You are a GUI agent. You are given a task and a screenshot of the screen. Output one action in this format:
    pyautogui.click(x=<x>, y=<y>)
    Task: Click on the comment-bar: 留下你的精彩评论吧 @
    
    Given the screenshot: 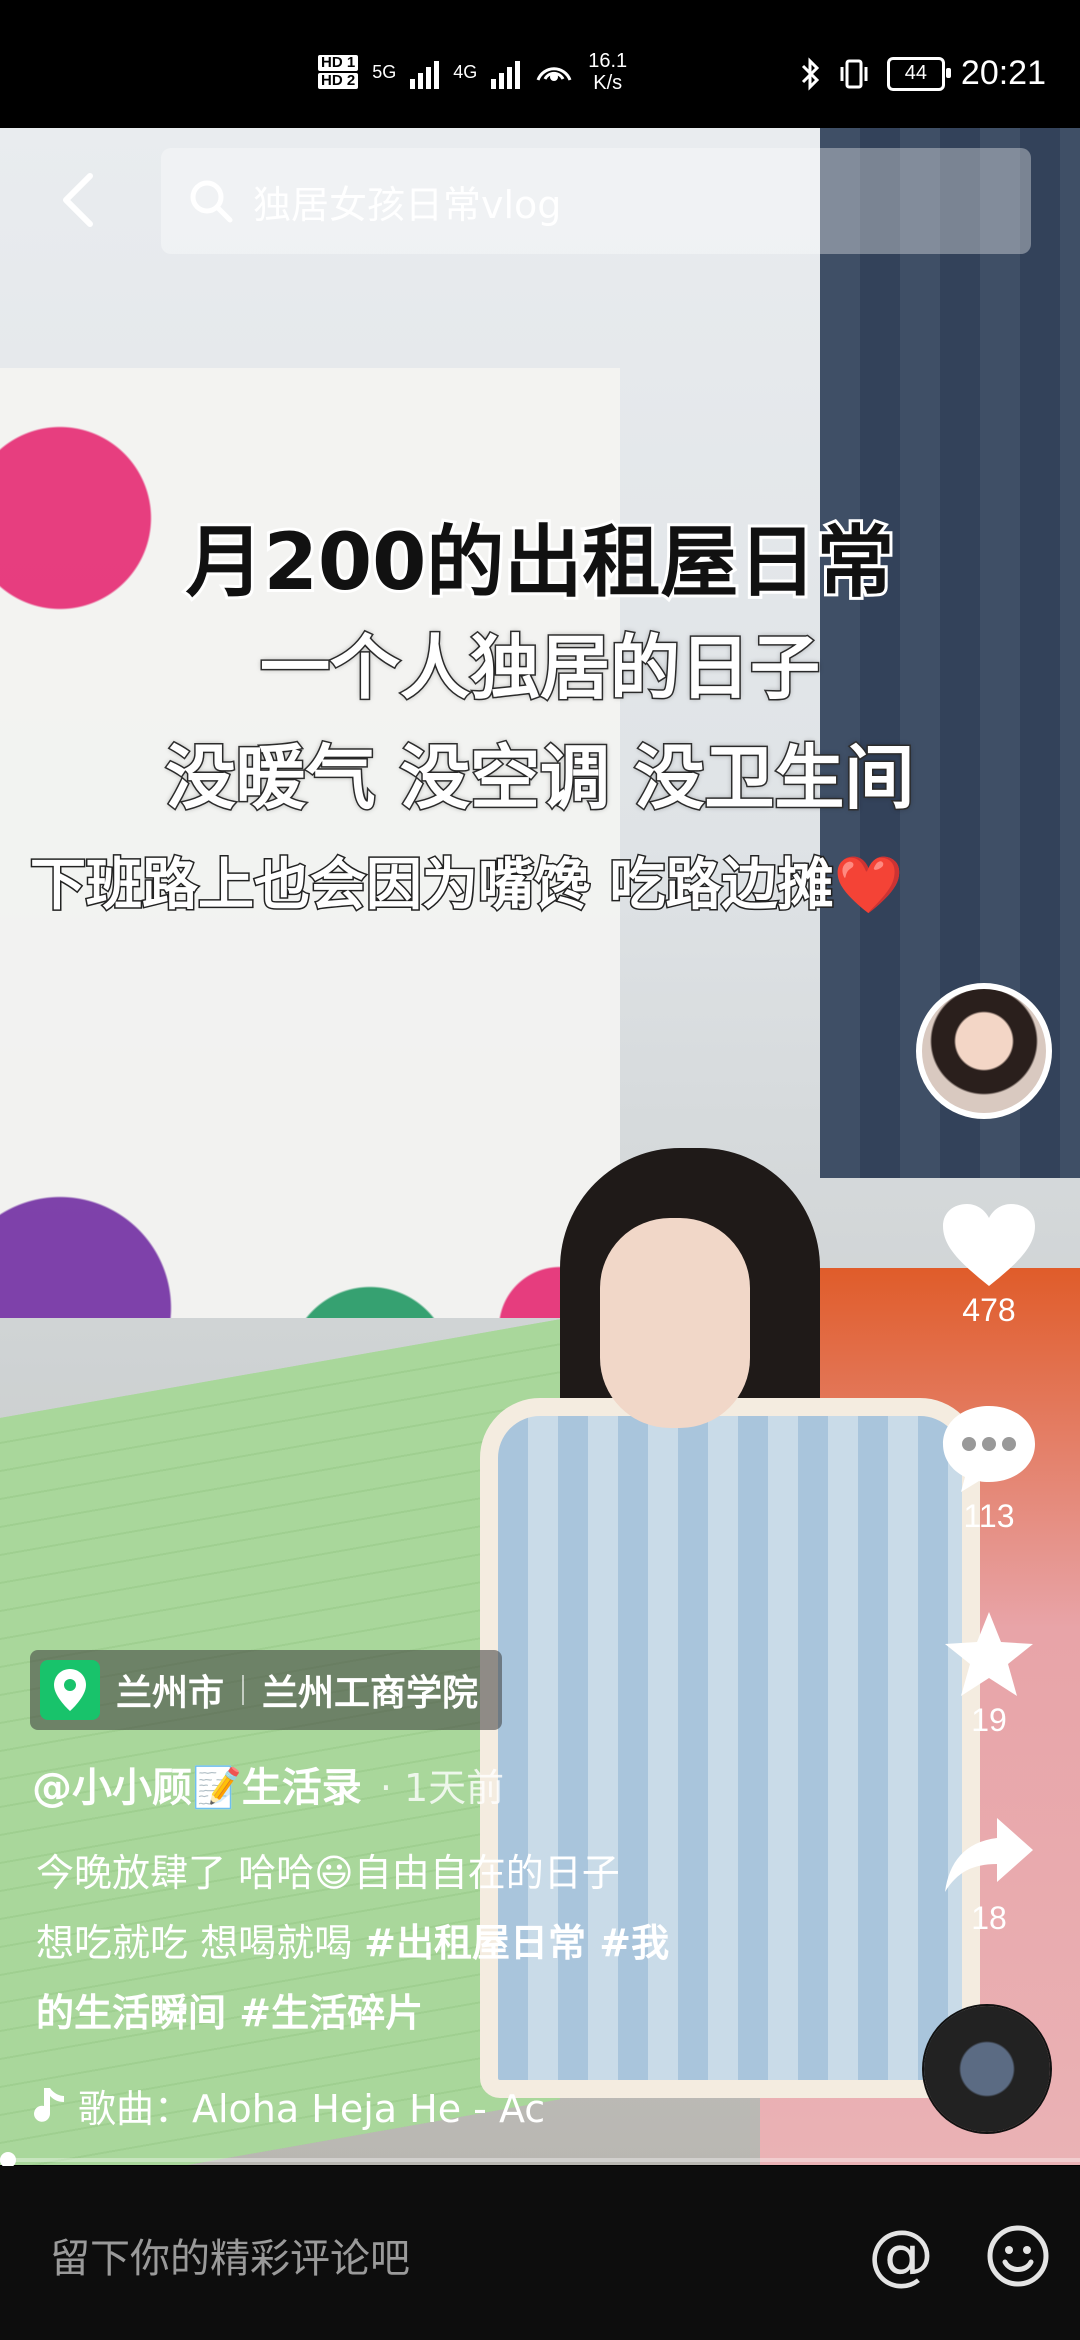 What is the action you would take?
    pyautogui.click(x=540, y=2253)
    